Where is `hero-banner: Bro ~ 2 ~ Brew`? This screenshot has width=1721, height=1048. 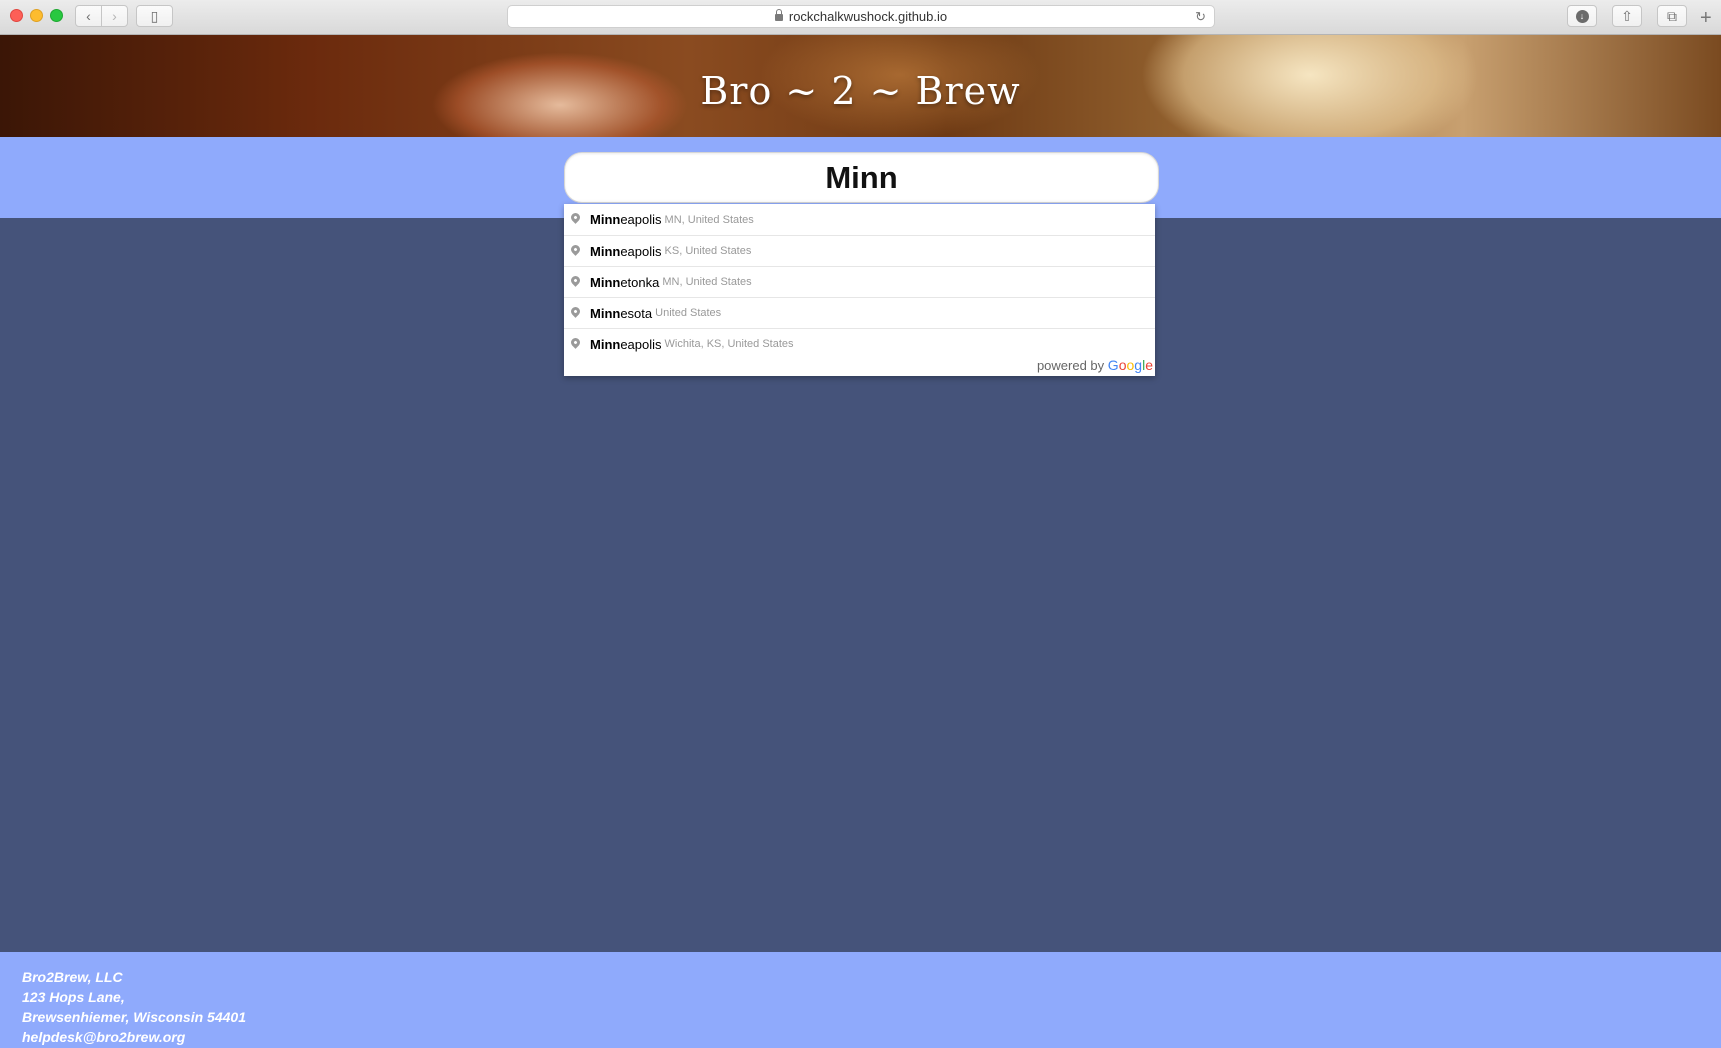 hero-banner: Bro ~ 2 ~ Brew is located at coordinates (860, 86).